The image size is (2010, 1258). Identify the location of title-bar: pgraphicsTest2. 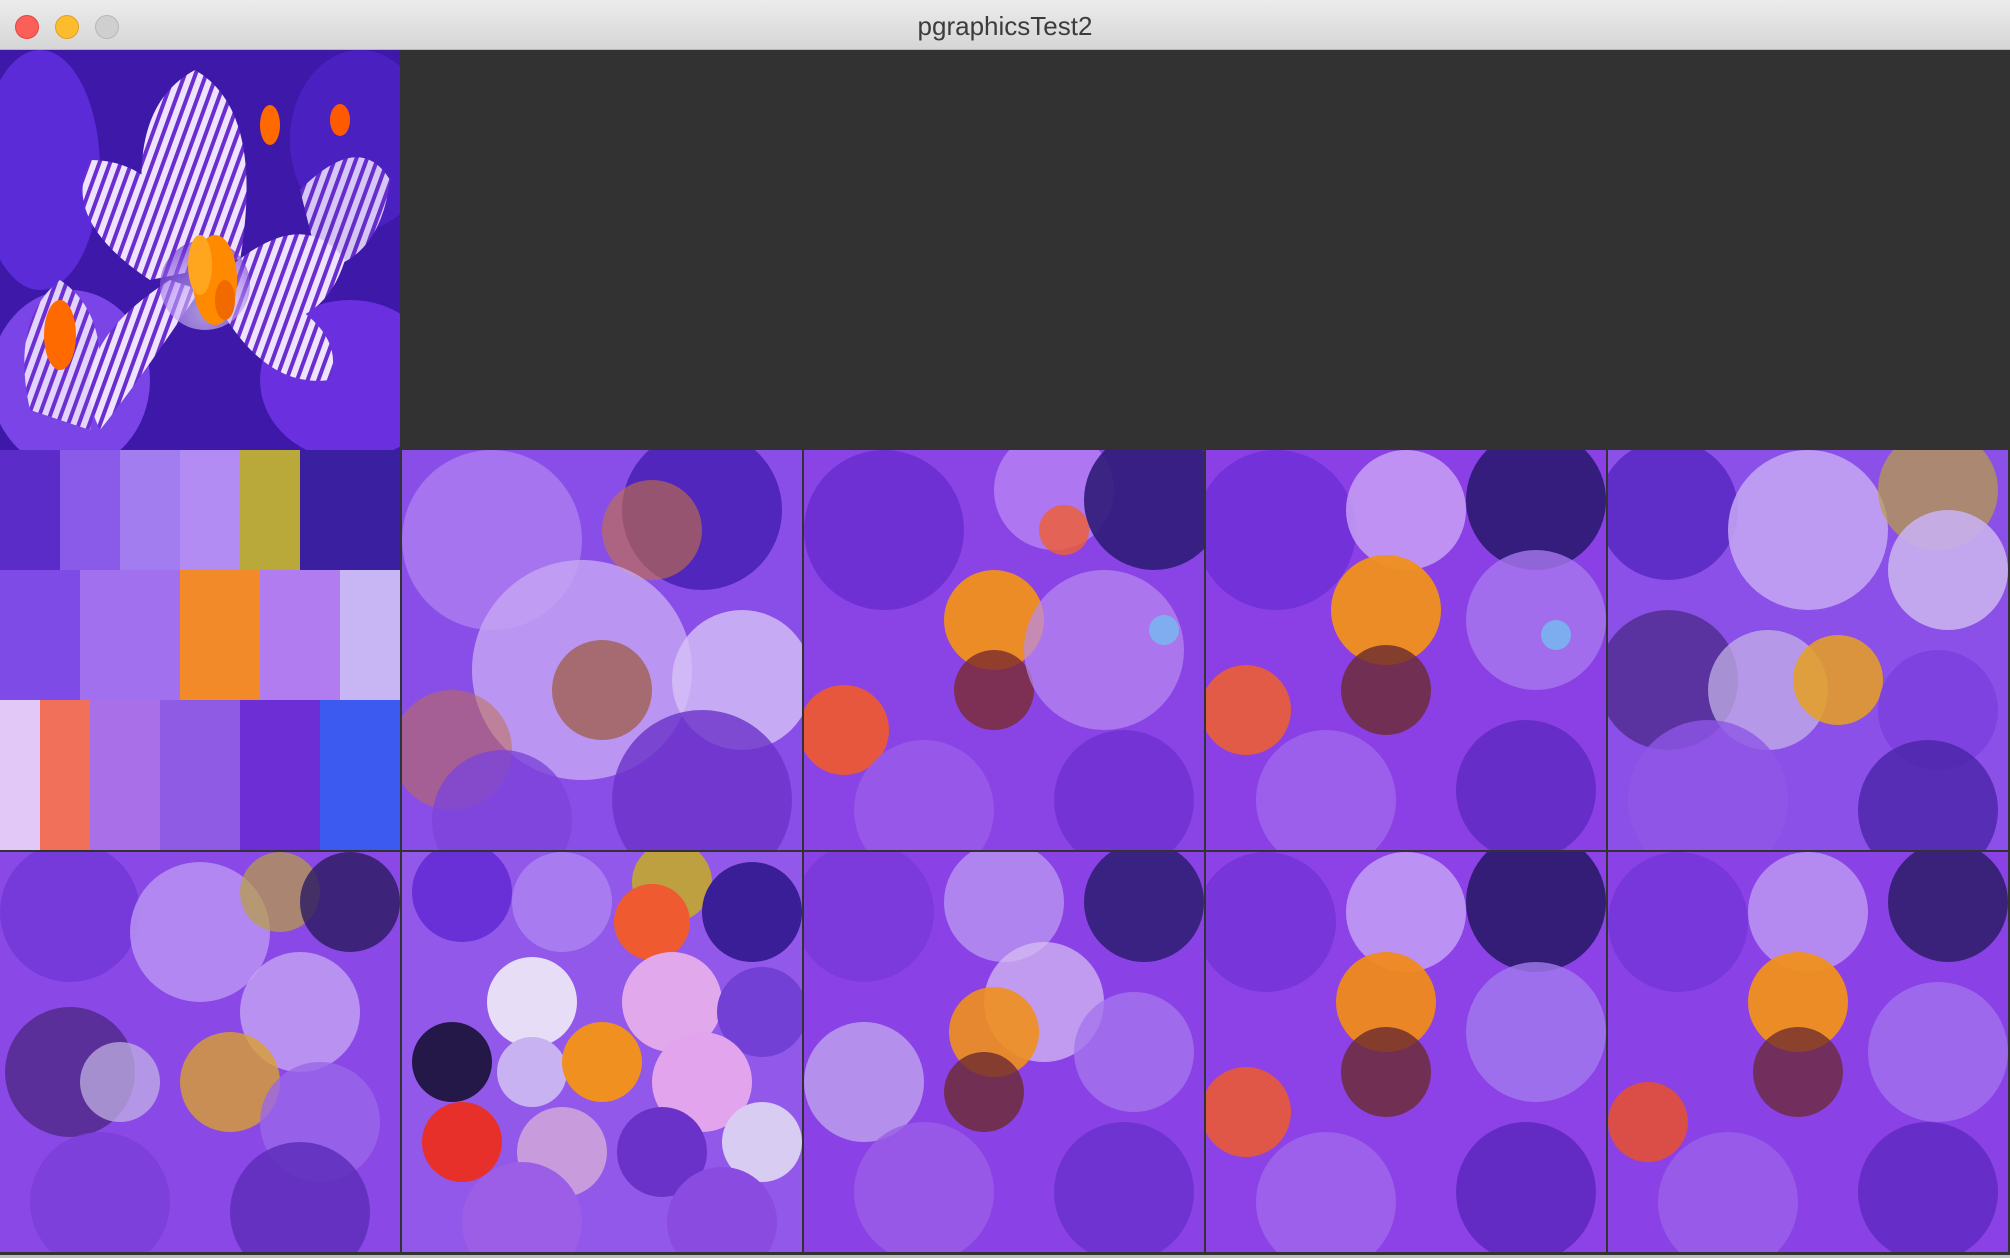
(1005, 25).